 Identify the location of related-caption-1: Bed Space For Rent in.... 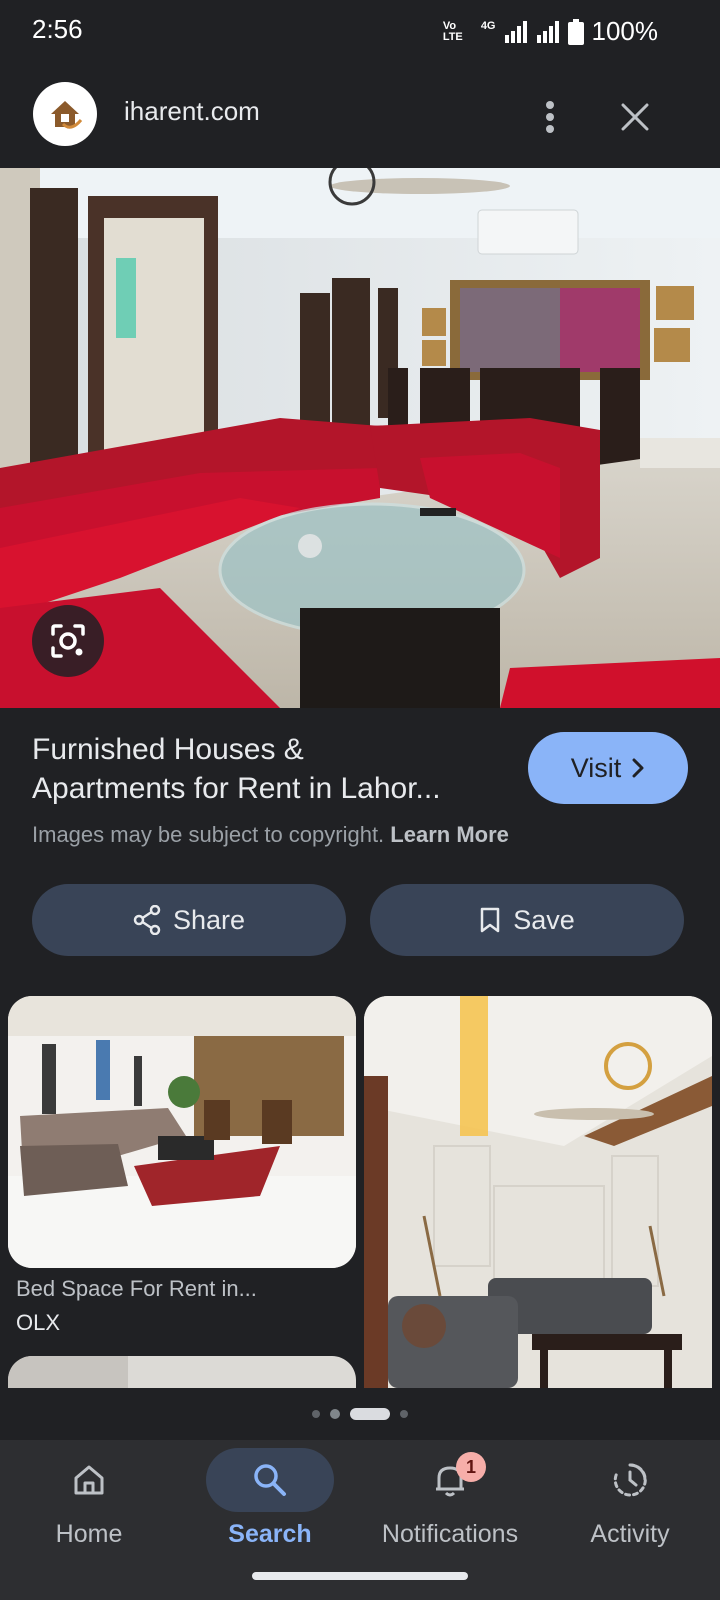
(181, 1289).